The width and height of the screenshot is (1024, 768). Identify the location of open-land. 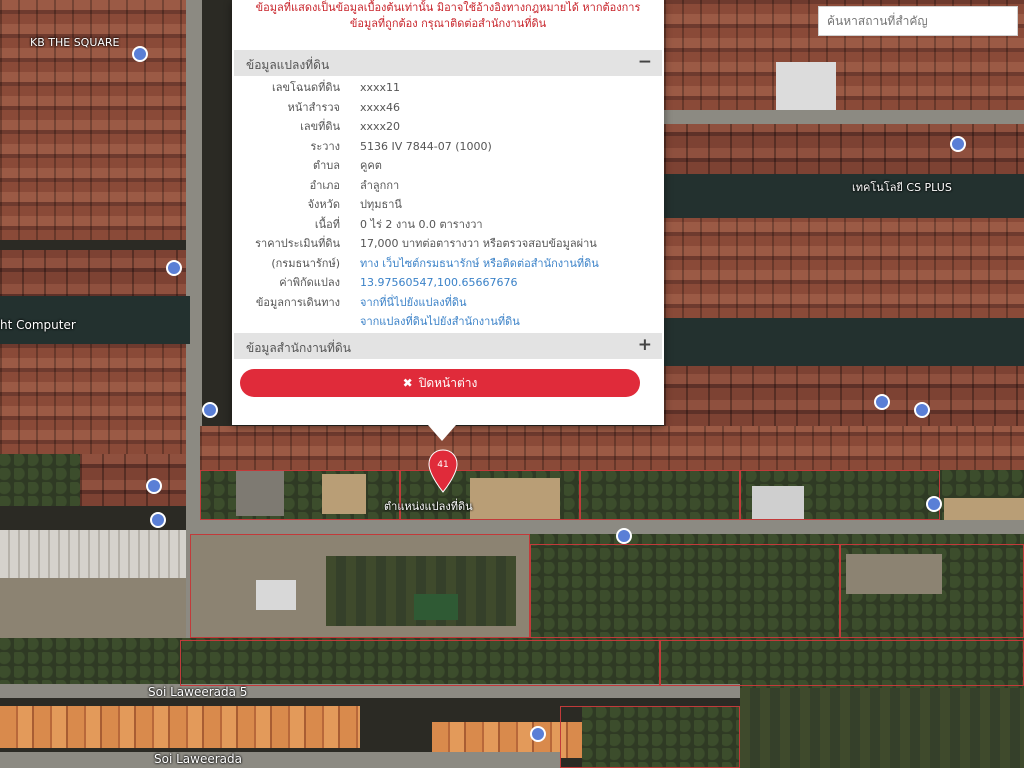
(93, 608).